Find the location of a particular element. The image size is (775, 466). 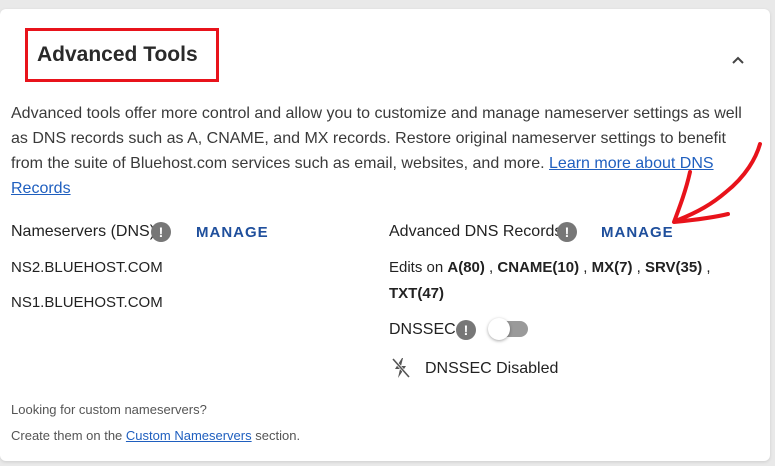

footer-suffix: section. is located at coordinates (278, 435).